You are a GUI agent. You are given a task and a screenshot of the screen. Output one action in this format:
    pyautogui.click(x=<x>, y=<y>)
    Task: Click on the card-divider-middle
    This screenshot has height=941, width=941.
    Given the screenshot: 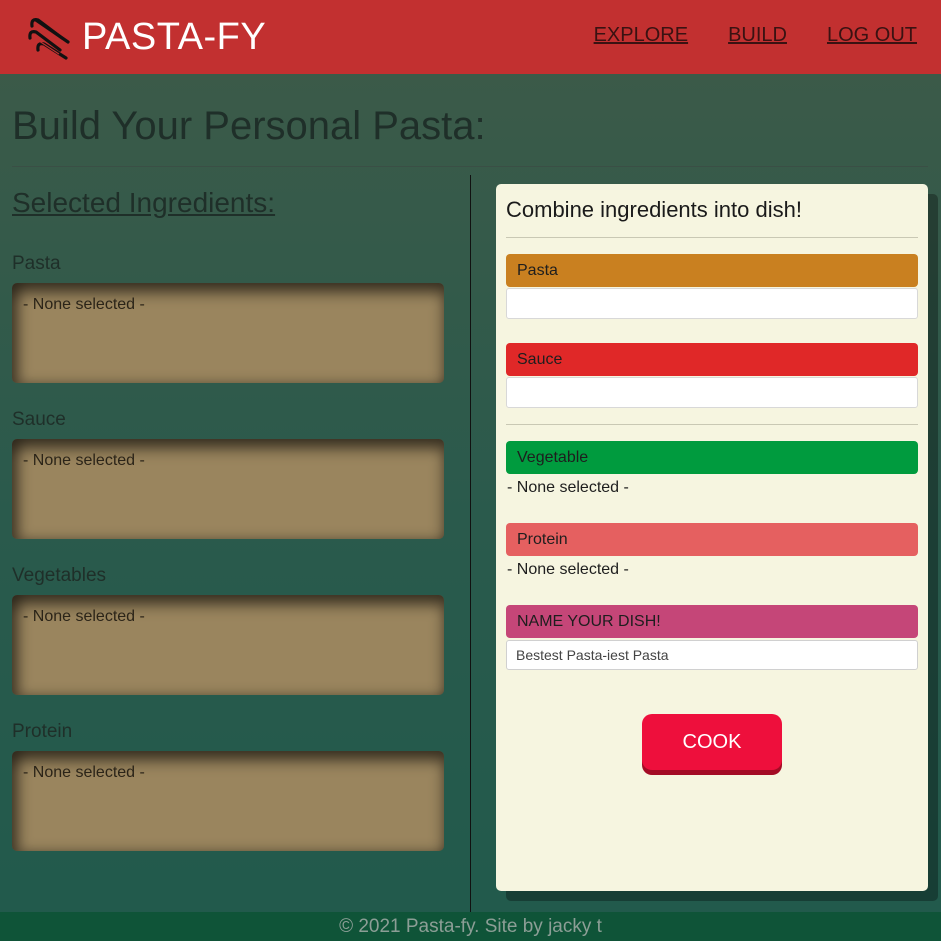 What is the action you would take?
    pyautogui.click(x=712, y=424)
    